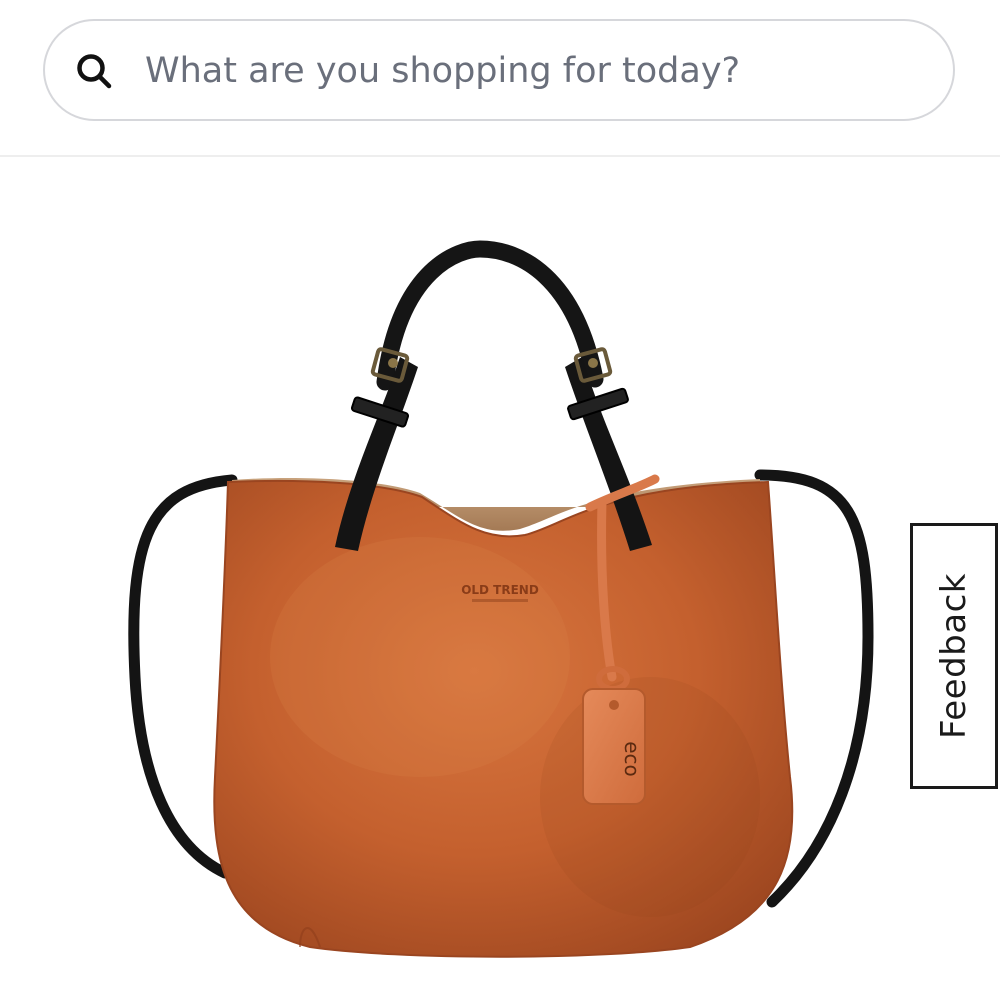 The height and width of the screenshot is (1000, 1000). I want to click on search-icon, so click(94, 71).